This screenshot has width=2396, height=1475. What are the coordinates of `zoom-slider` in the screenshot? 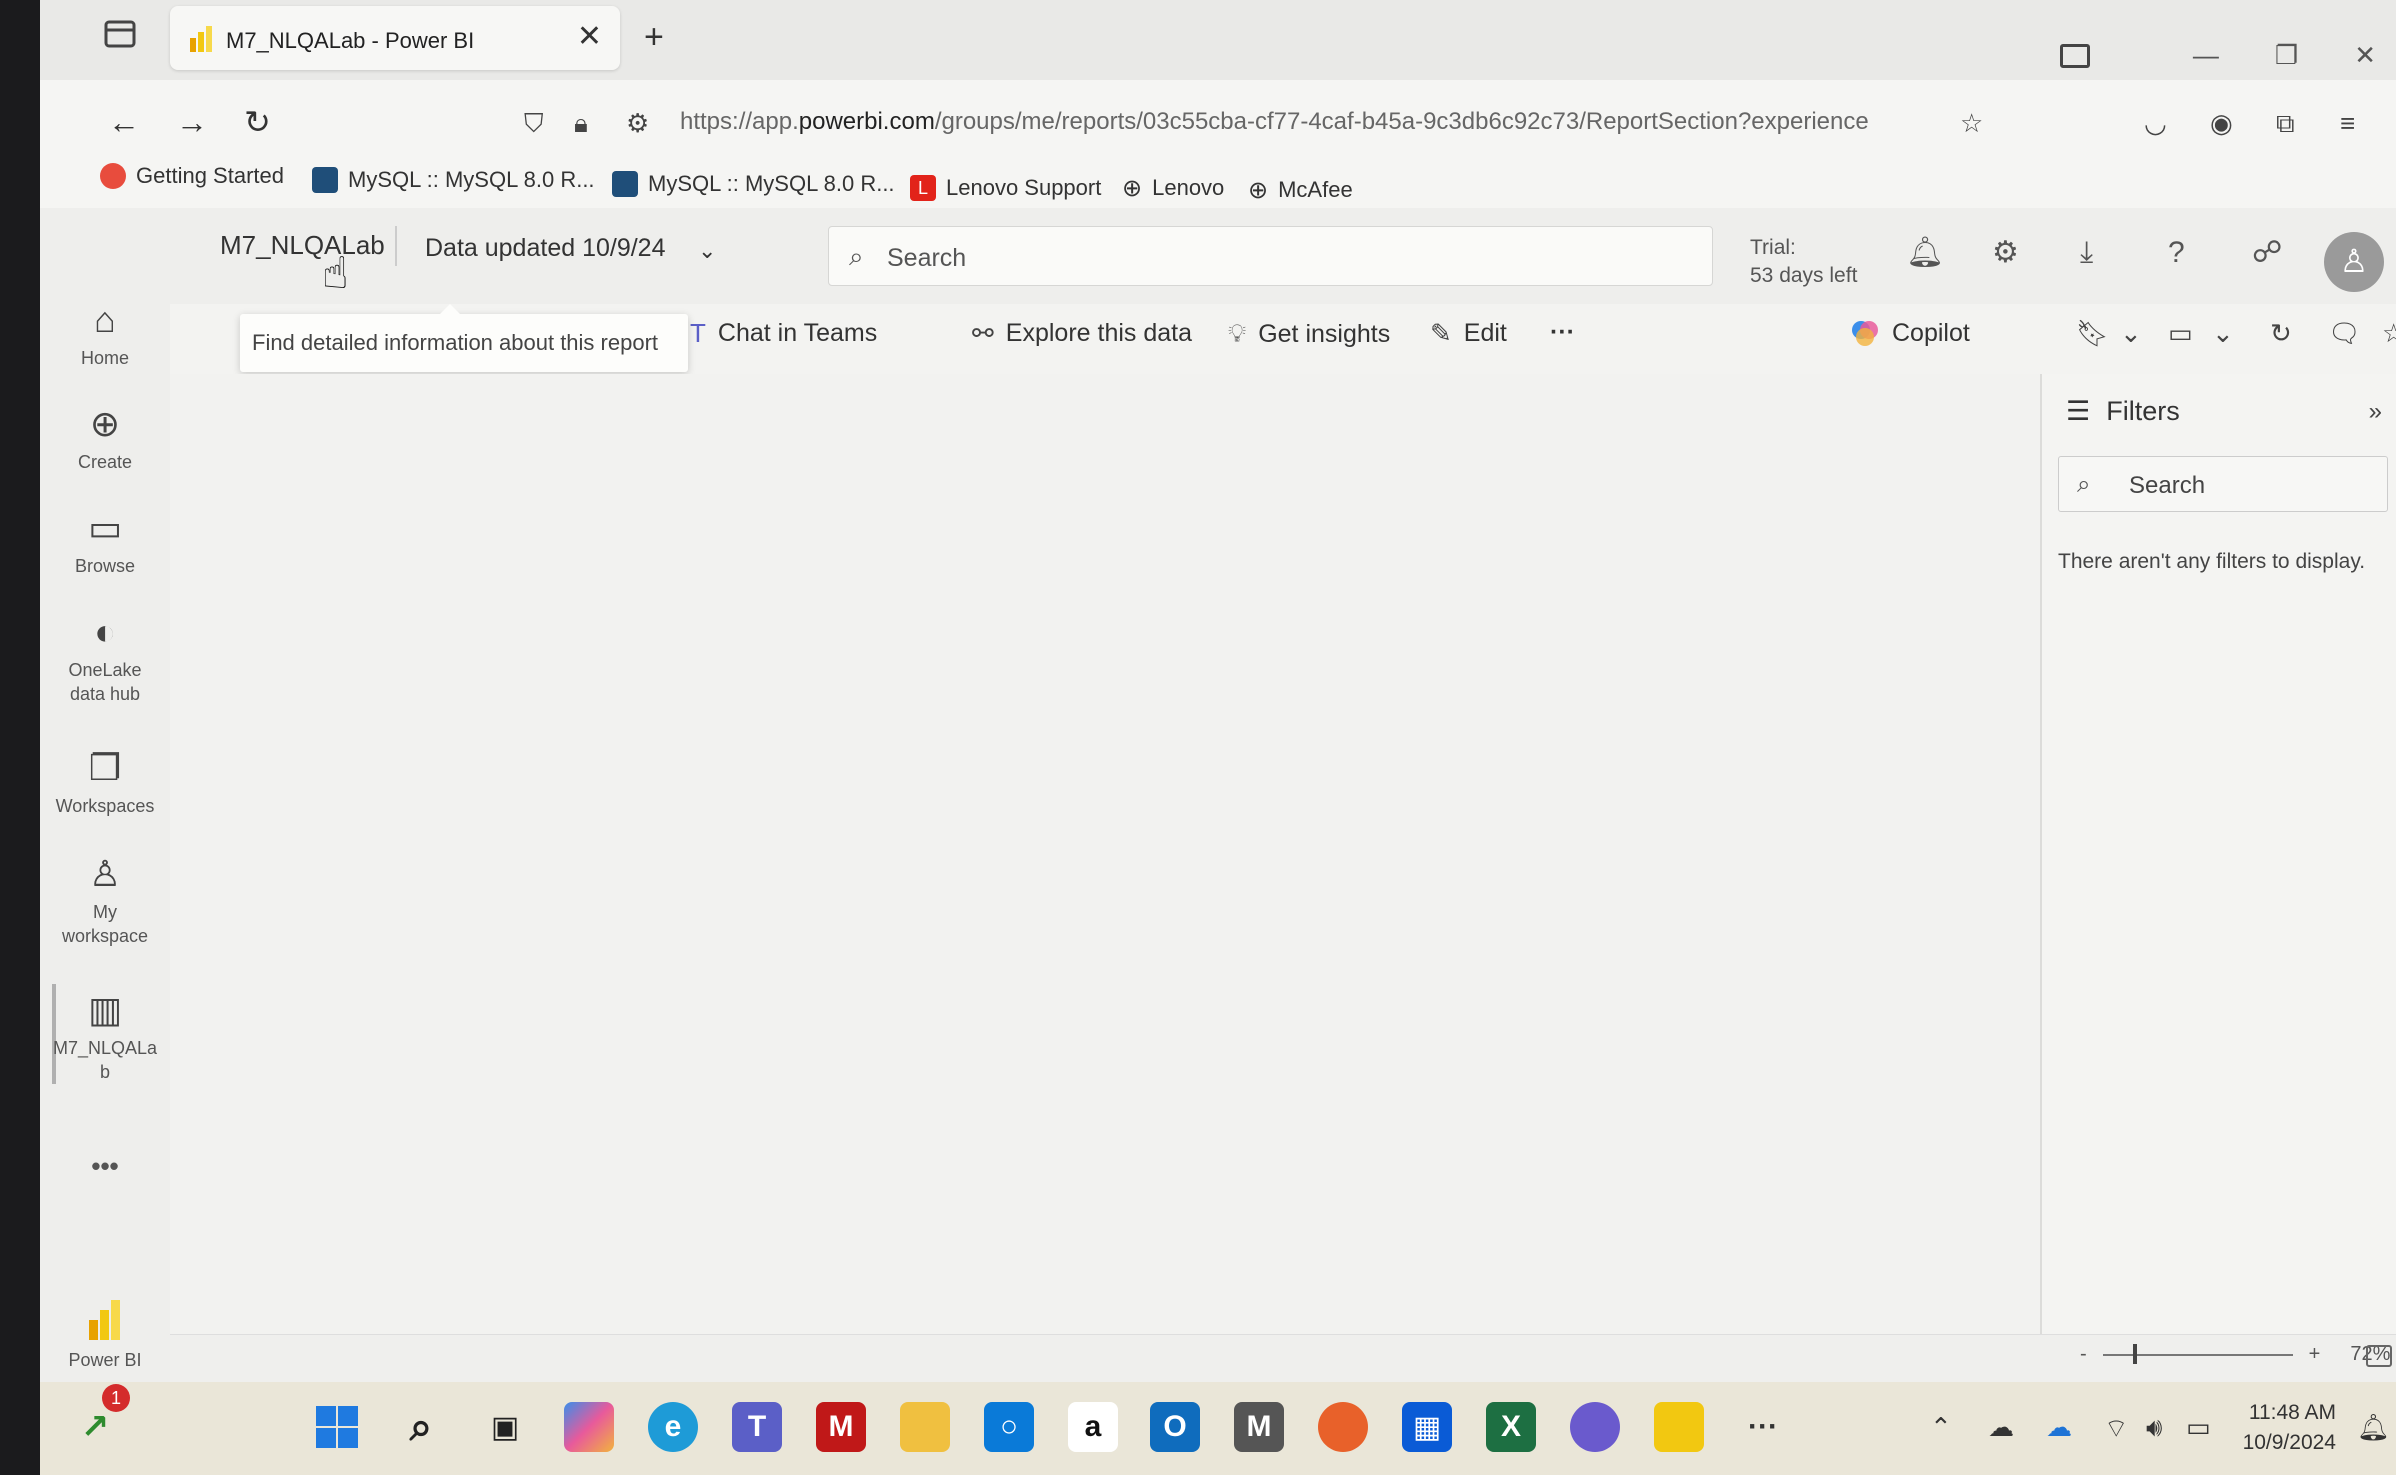 It's located at (2197, 1353).